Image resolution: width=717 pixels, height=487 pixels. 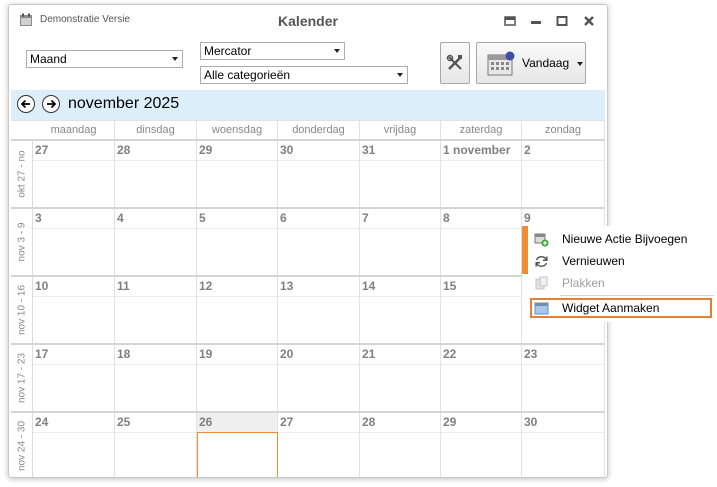 What do you see at coordinates (637, 295) in the screenshot?
I see `menu-separator` at bounding box center [637, 295].